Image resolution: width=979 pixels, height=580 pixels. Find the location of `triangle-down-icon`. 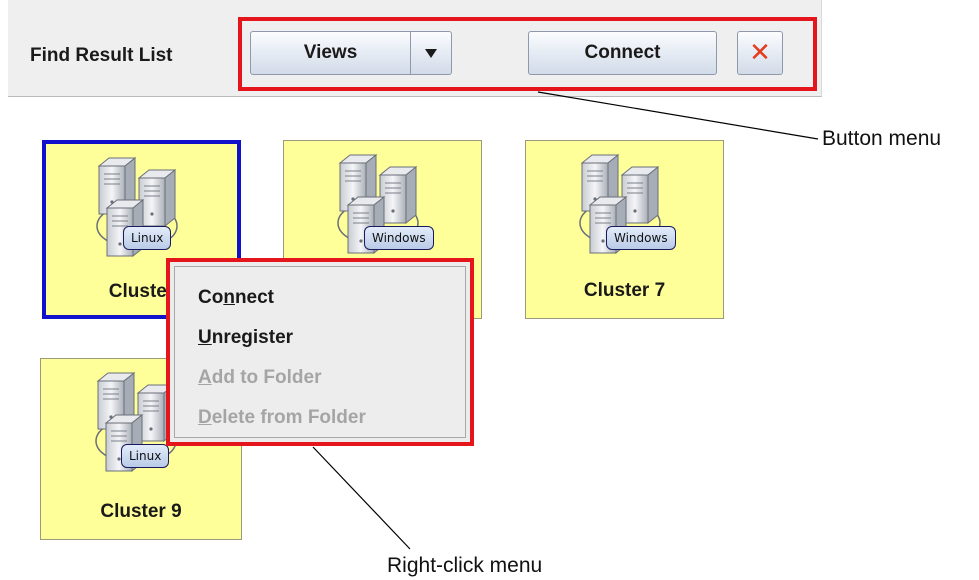

triangle-down-icon is located at coordinates (431, 53).